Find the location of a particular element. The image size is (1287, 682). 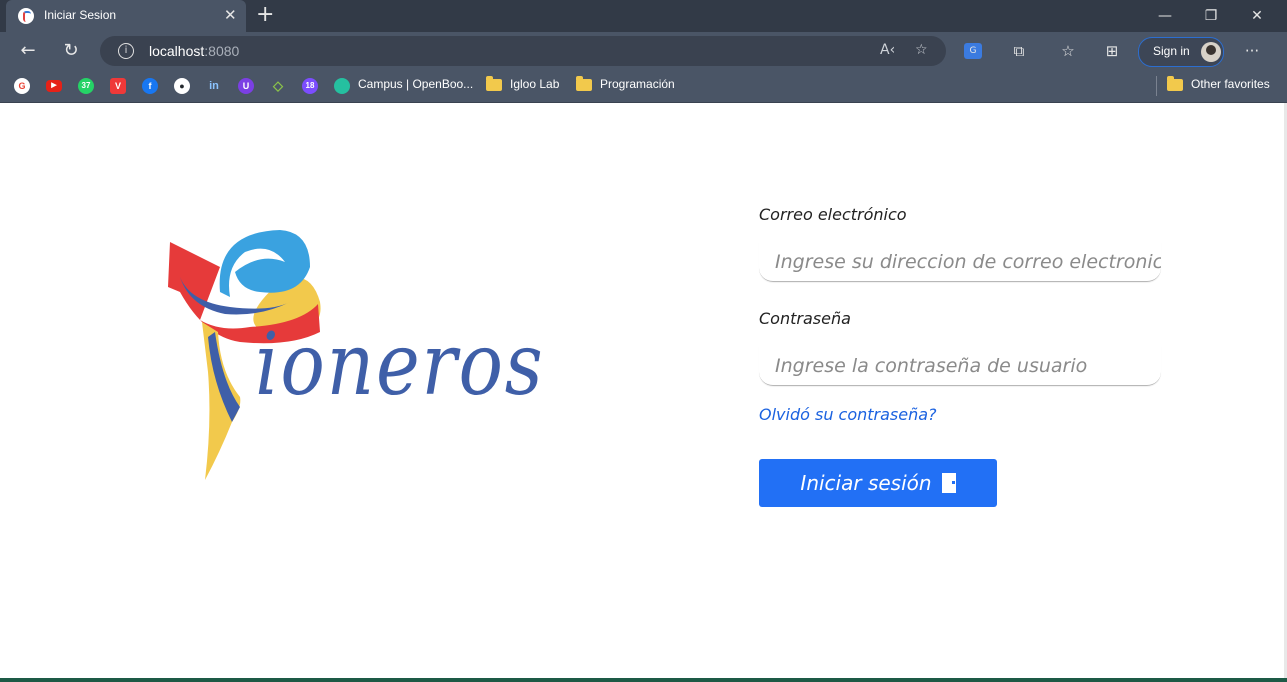

code-icon: ◇ is located at coordinates (278, 86).